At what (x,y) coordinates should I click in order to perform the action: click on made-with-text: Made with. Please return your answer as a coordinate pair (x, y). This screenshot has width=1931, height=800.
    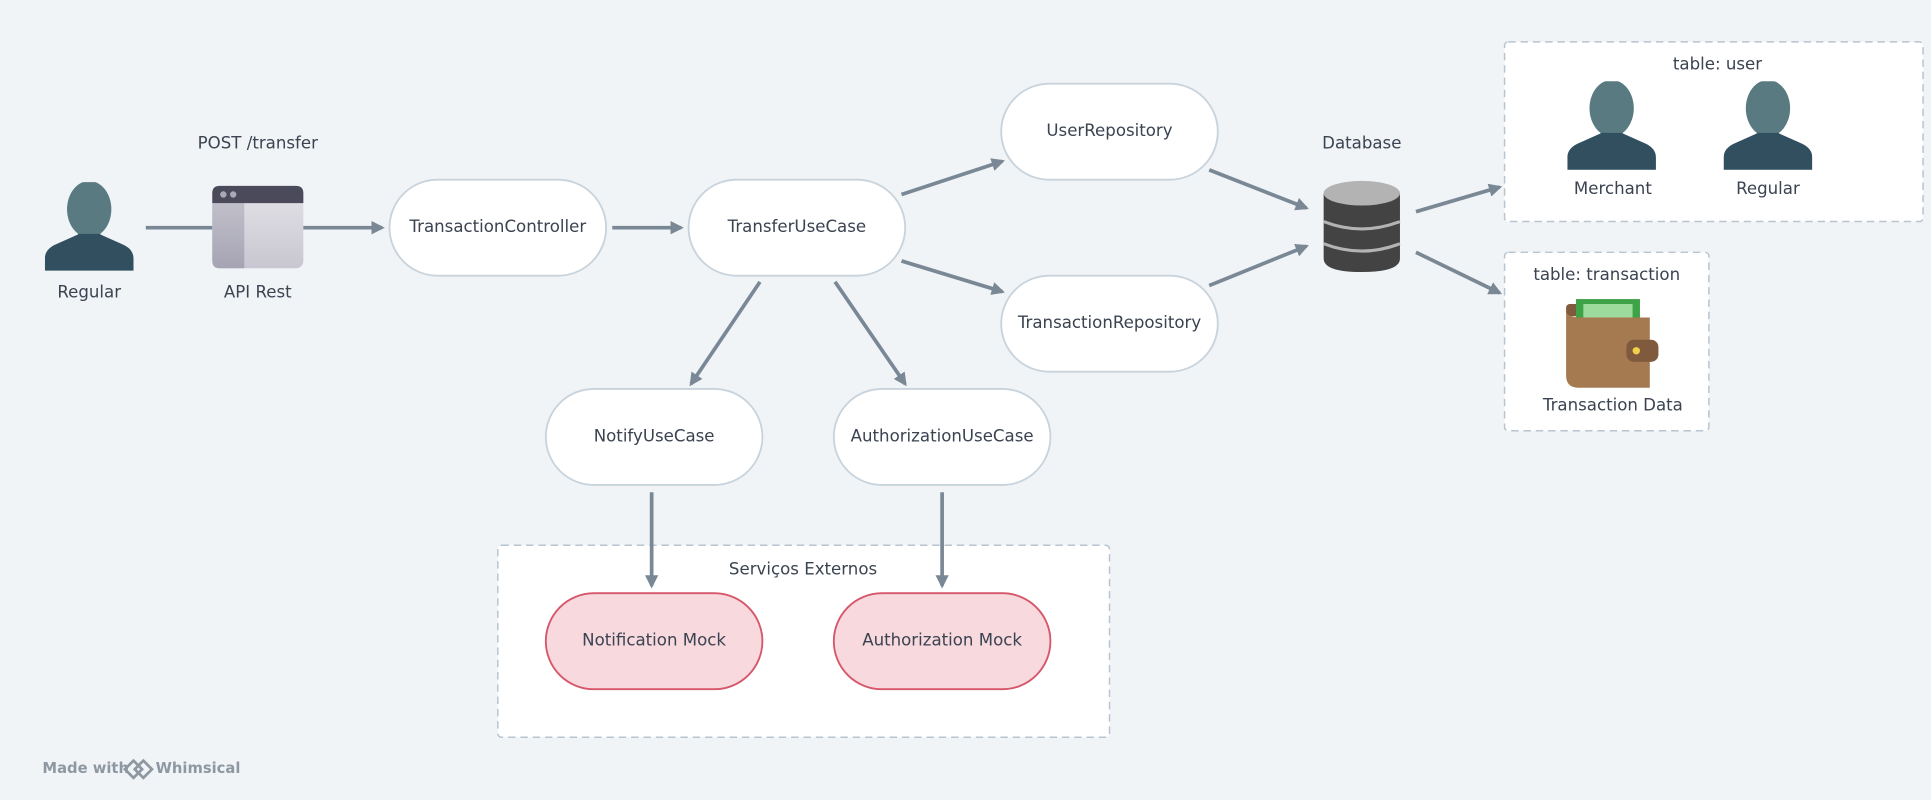
    Looking at the image, I should click on (85, 768).